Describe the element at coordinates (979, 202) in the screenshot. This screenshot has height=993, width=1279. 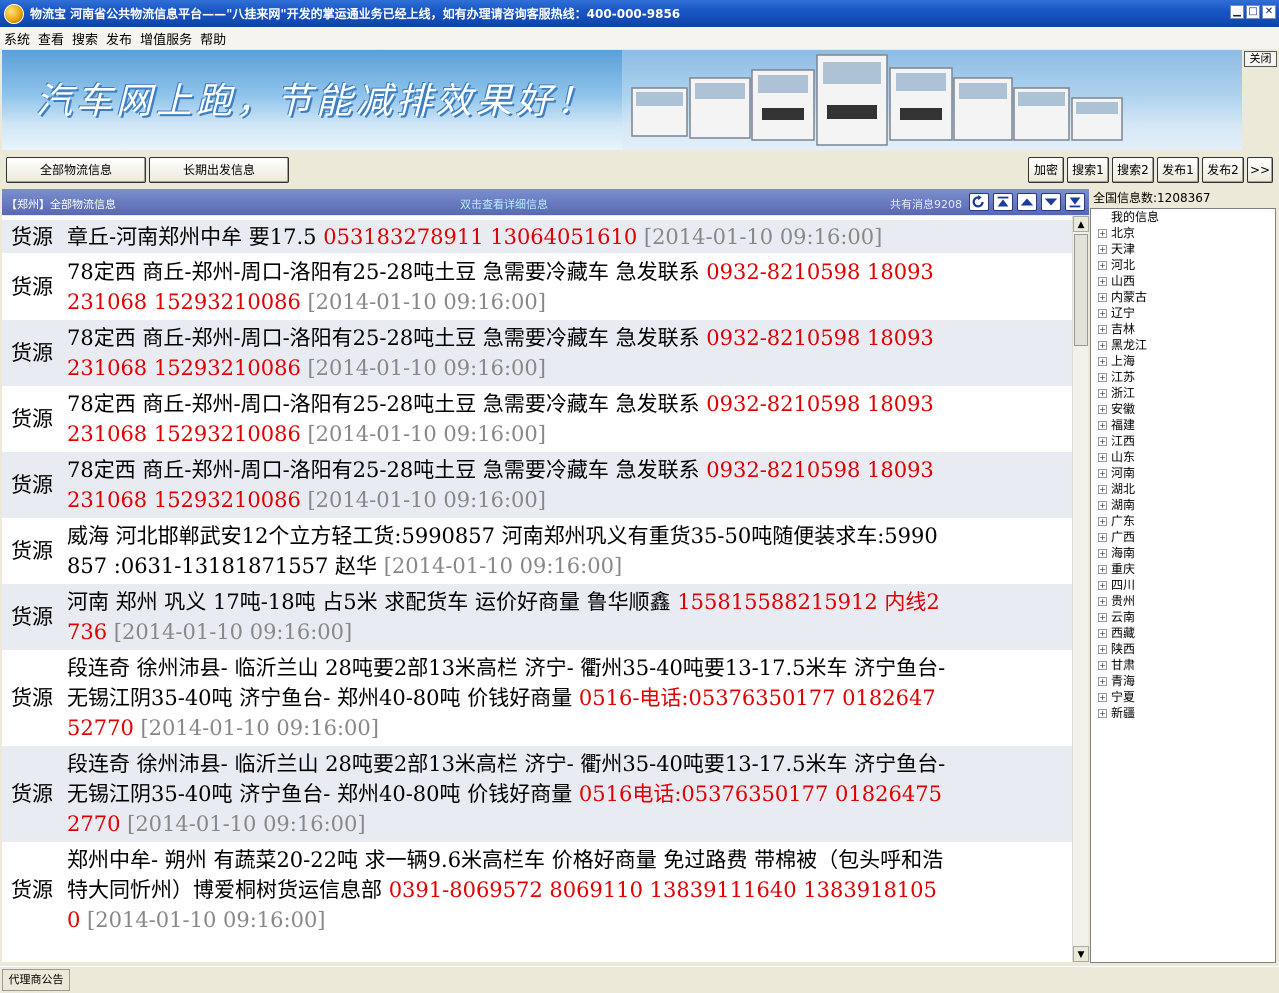
I see `refresh-icon` at that location.